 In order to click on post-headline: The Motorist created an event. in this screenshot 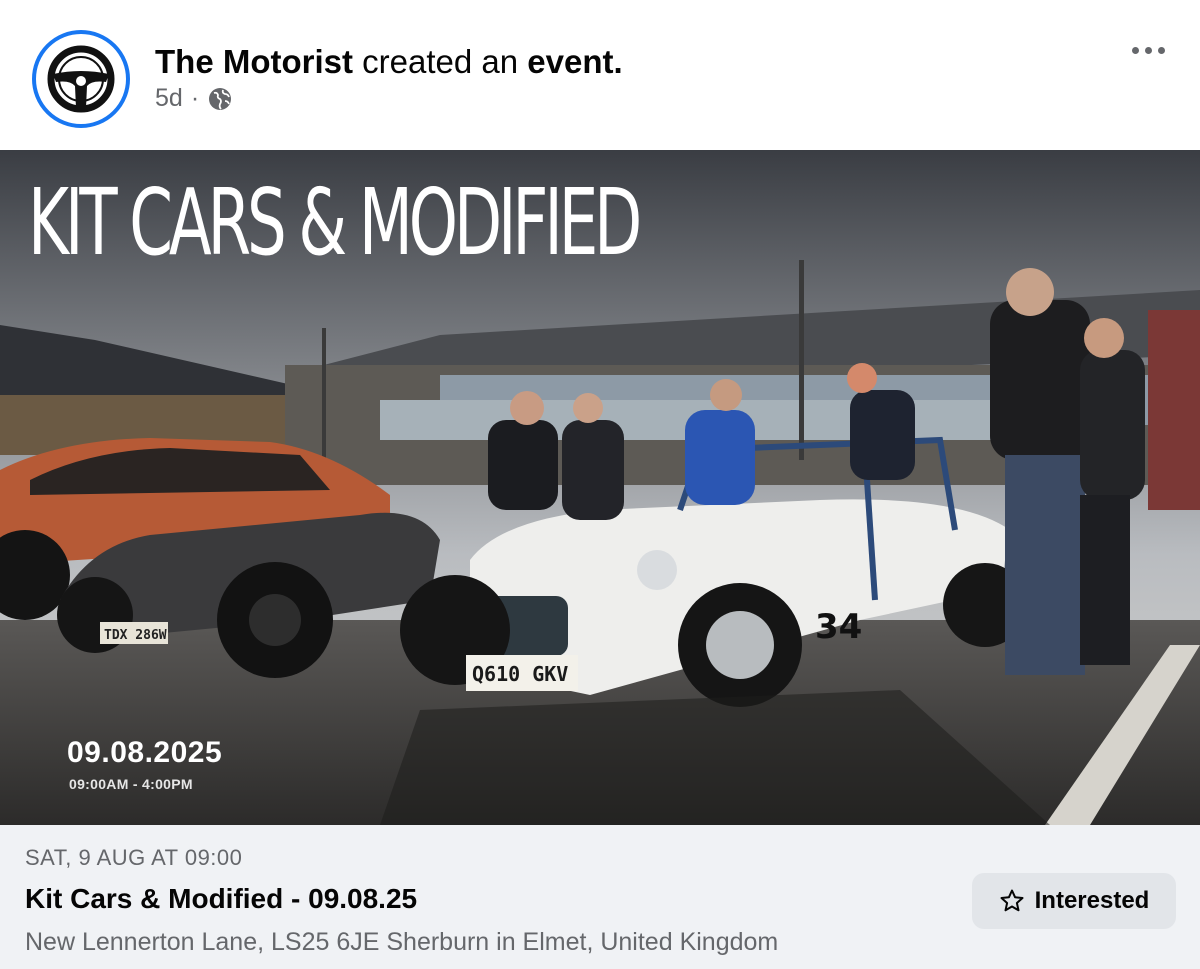, I will do `click(389, 62)`.